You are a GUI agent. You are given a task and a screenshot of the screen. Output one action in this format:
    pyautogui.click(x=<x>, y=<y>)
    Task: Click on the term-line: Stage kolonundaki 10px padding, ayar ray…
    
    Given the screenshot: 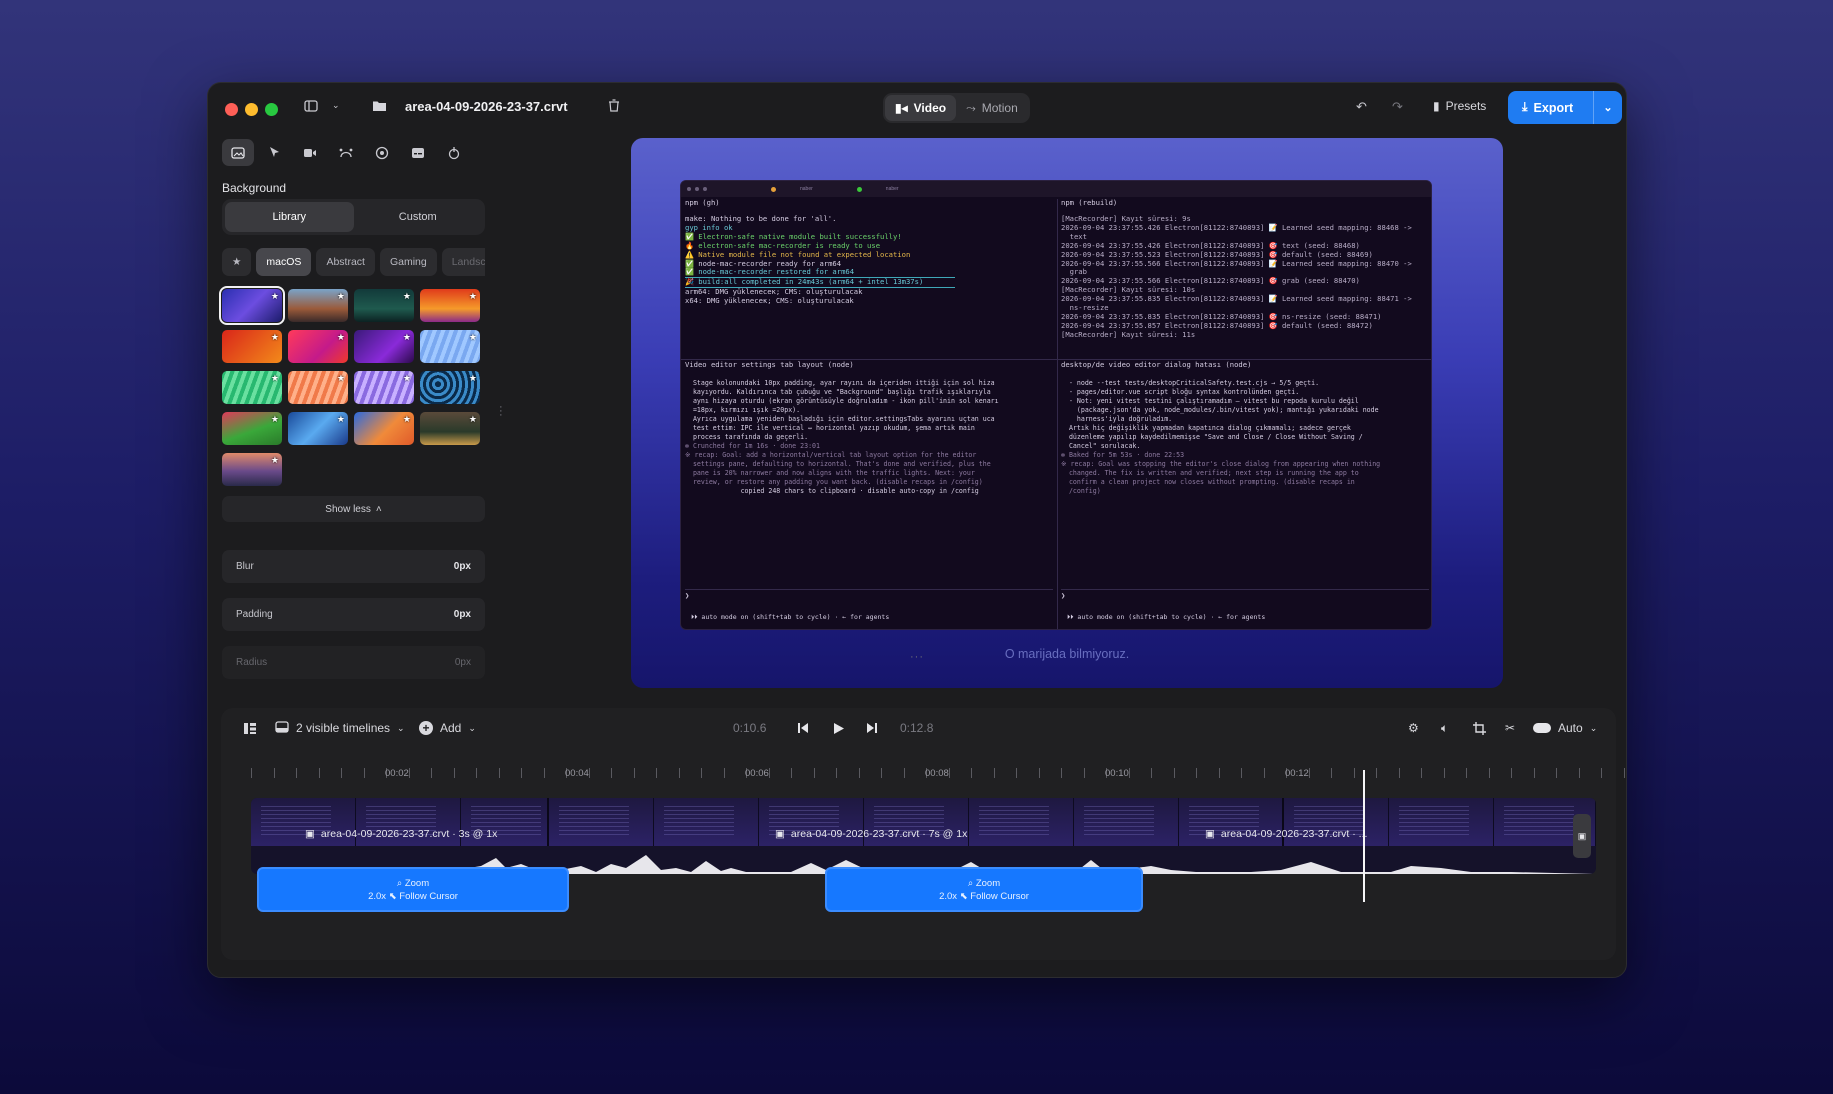 What is the action you would take?
    pyautogui.click(x=840, y=383)
    